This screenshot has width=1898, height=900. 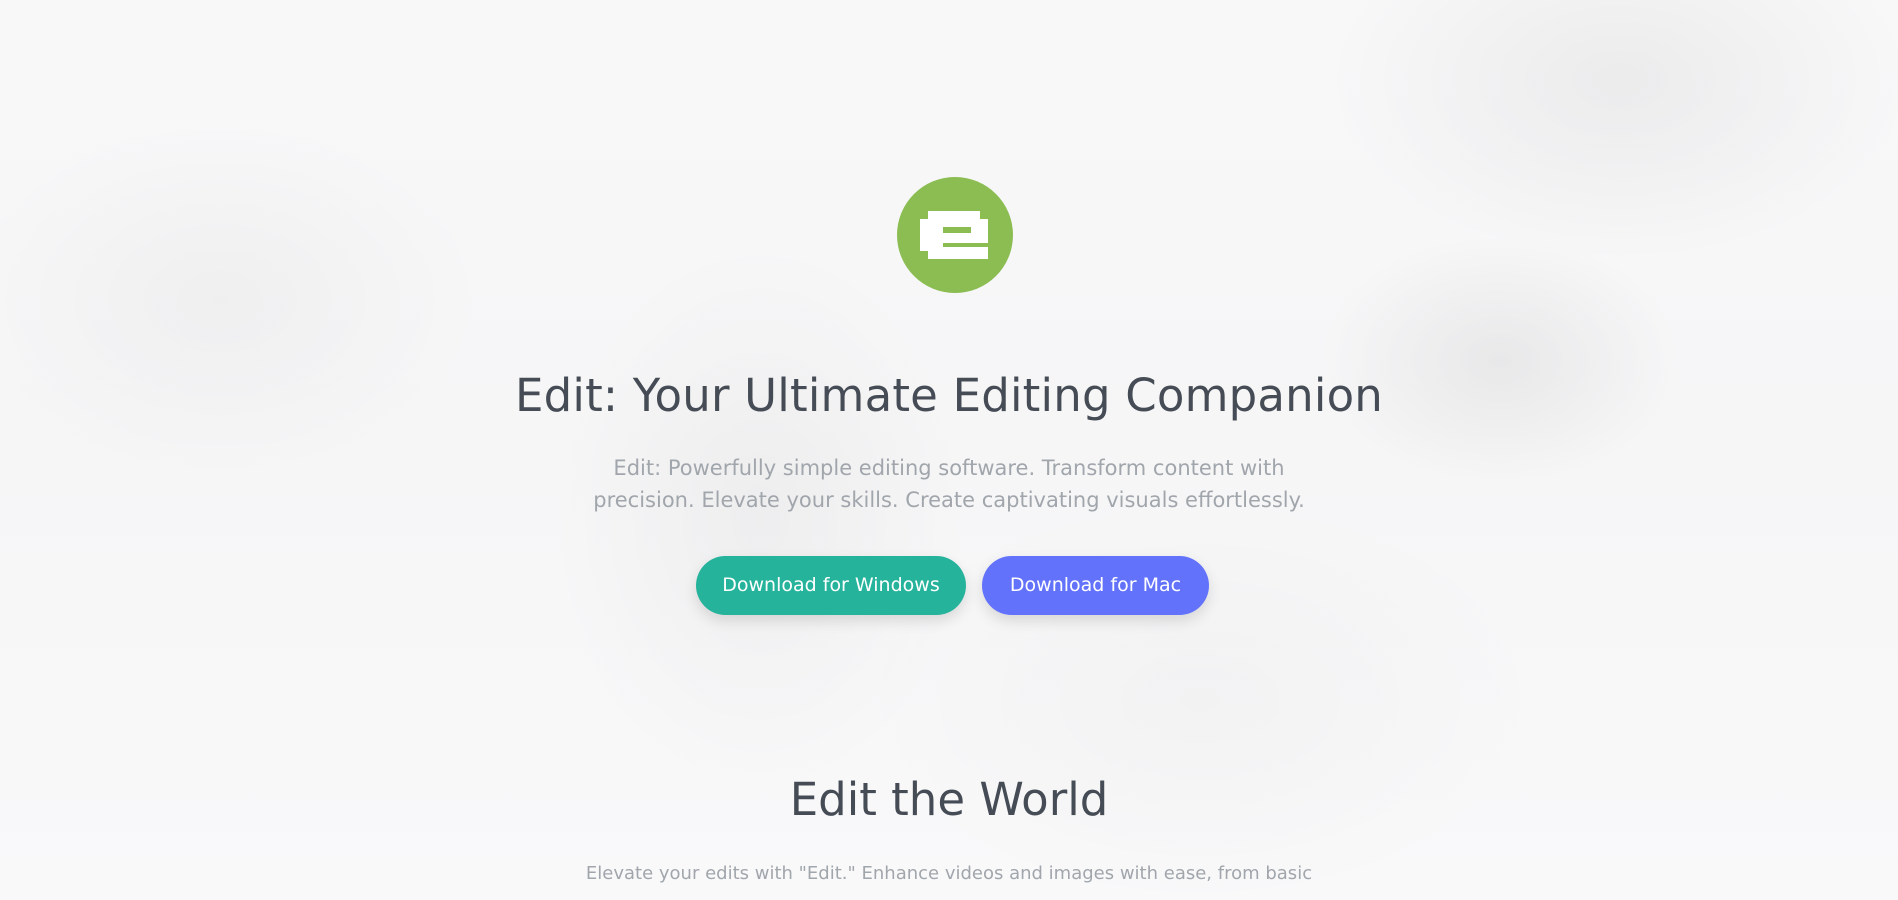 What do you see at coordinates (1095, 585) in the screenshot?
I see `download-mac-button: Download for Mac` at bounding box center [1095, 585].